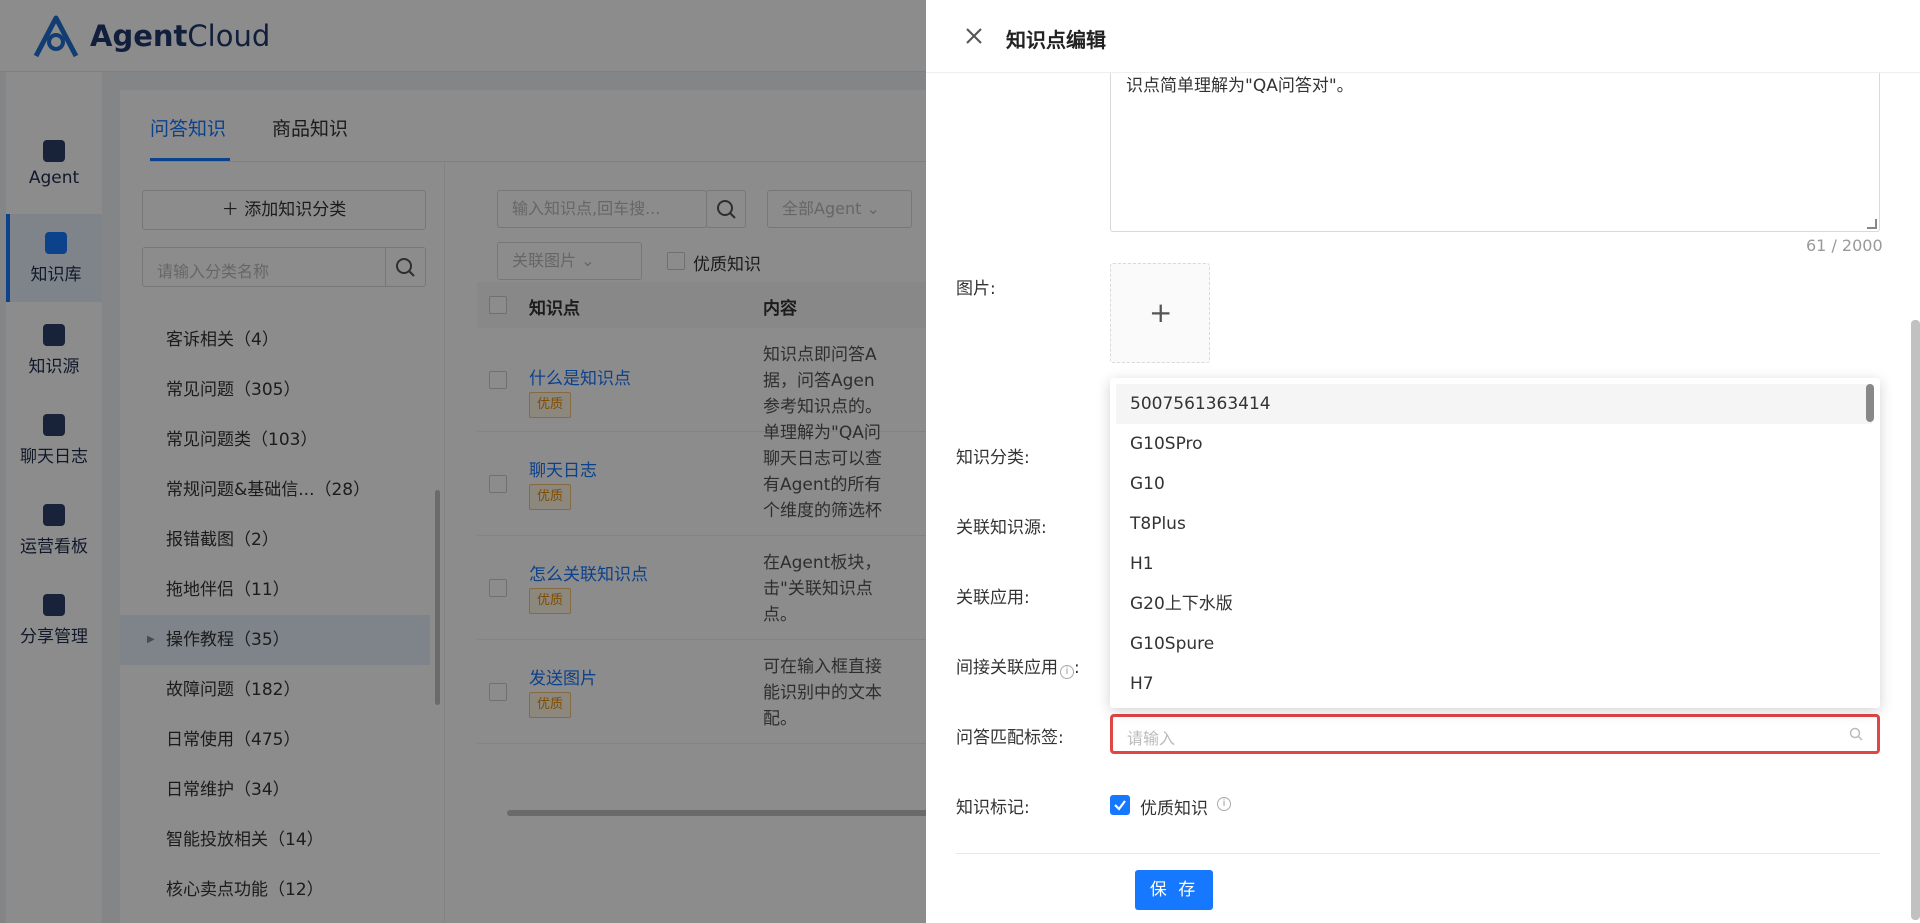  What do you see at coordinates (1151, 738) in the screenshot?
I see `match-tags-placeholder: 请输入` at bounding box center [1151, 738].